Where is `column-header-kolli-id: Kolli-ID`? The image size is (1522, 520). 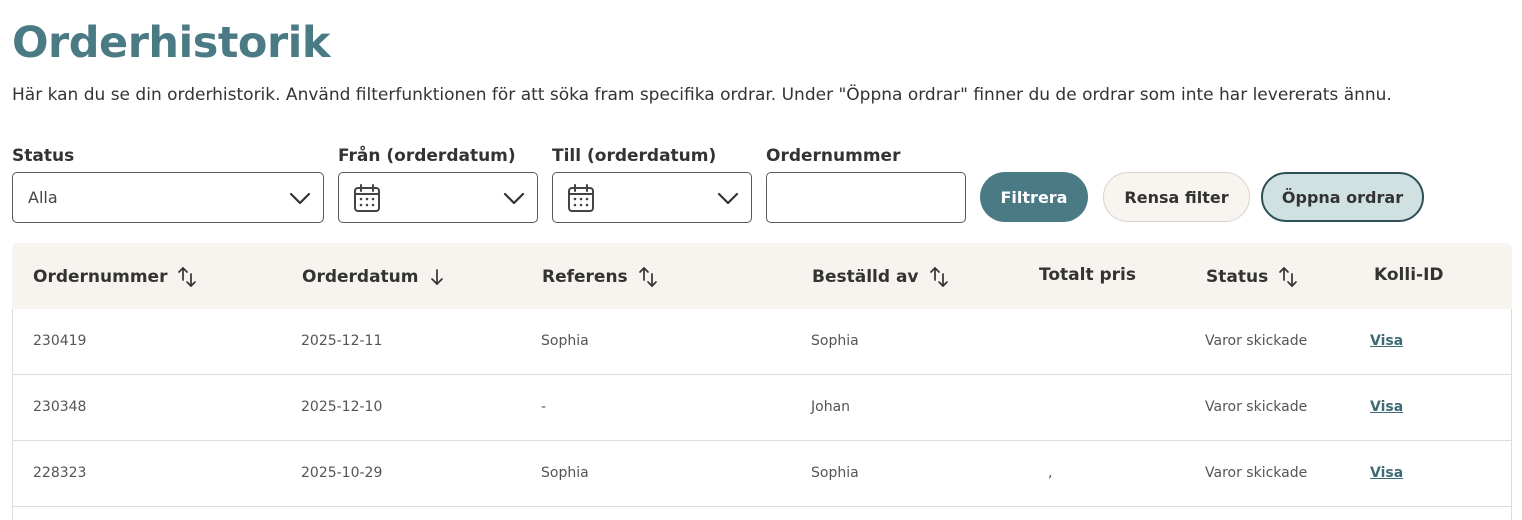
column-header-kolli-id: Kolli-ID is located at coordinates (1409, 275).